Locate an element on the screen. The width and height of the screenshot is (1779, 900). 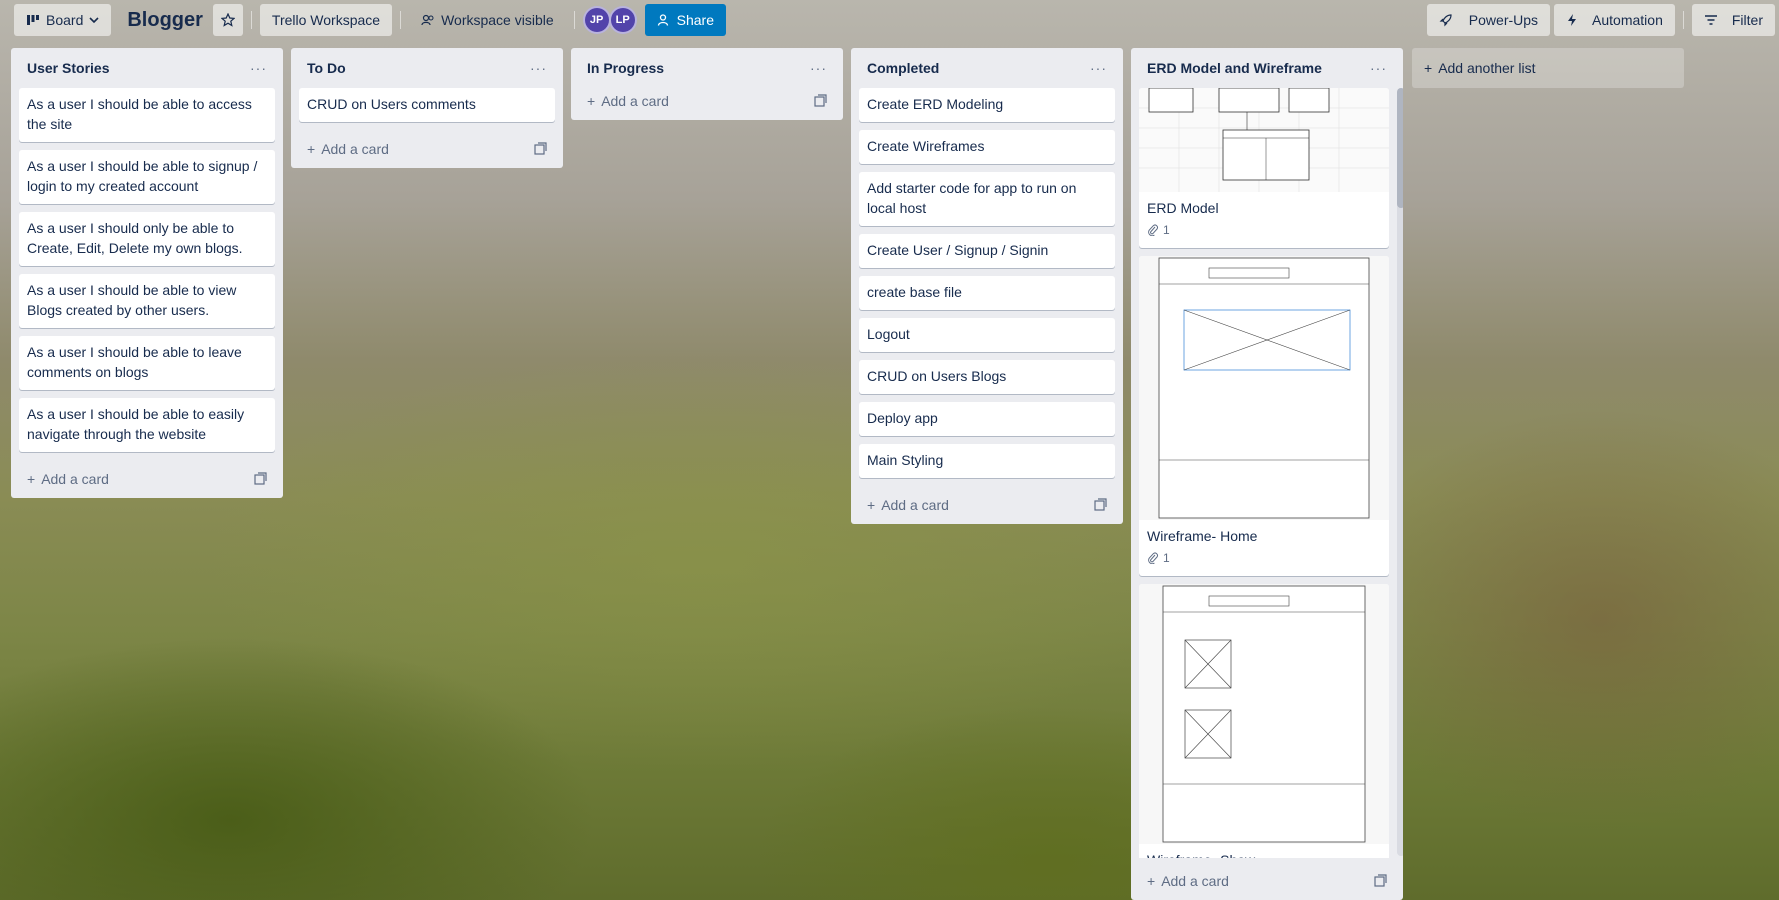
list-item: Logout is located at coordinates (987, 335).